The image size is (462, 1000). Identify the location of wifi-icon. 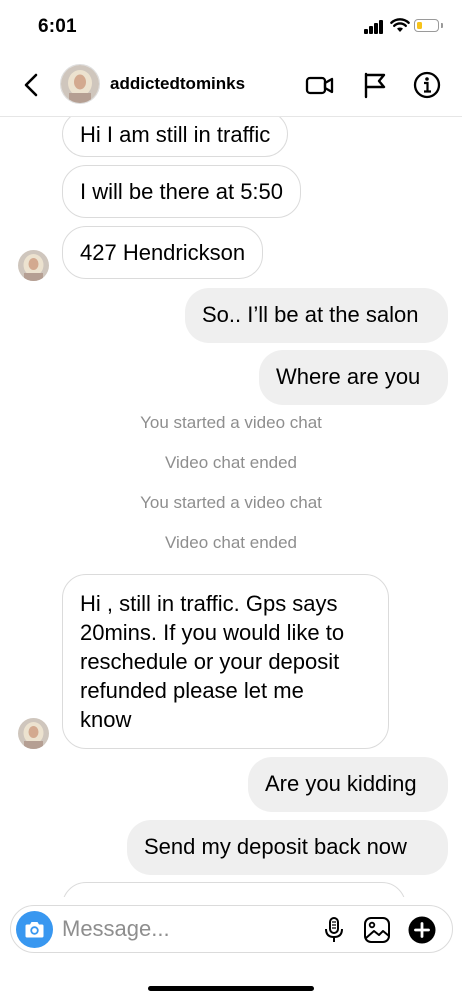
(400, 25).